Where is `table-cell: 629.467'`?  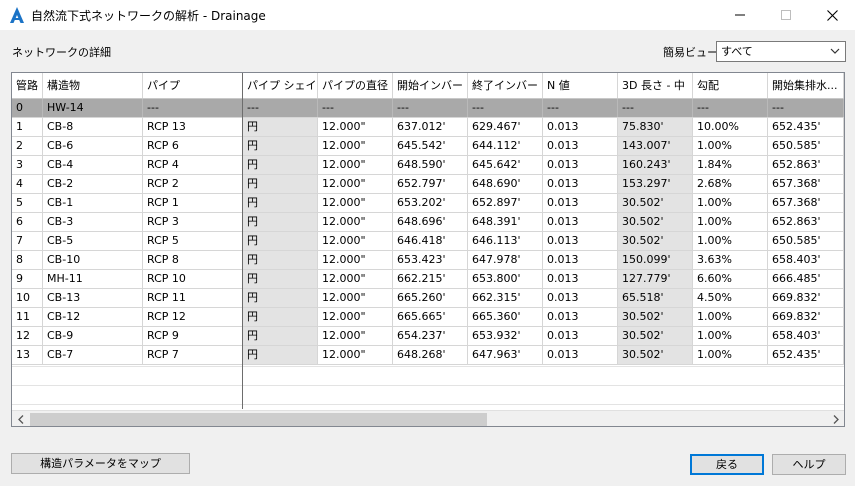
table-cell: 629.467' is located at coordinates (505, 127).